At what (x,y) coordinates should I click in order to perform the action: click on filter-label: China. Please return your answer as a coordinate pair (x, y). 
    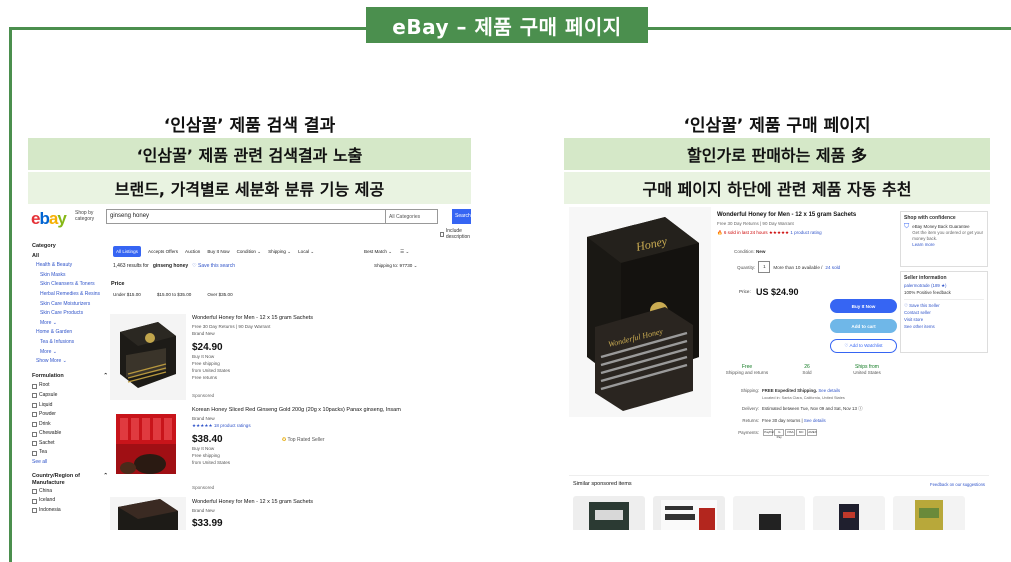
    Looking at the image, I should click on (46, 490).